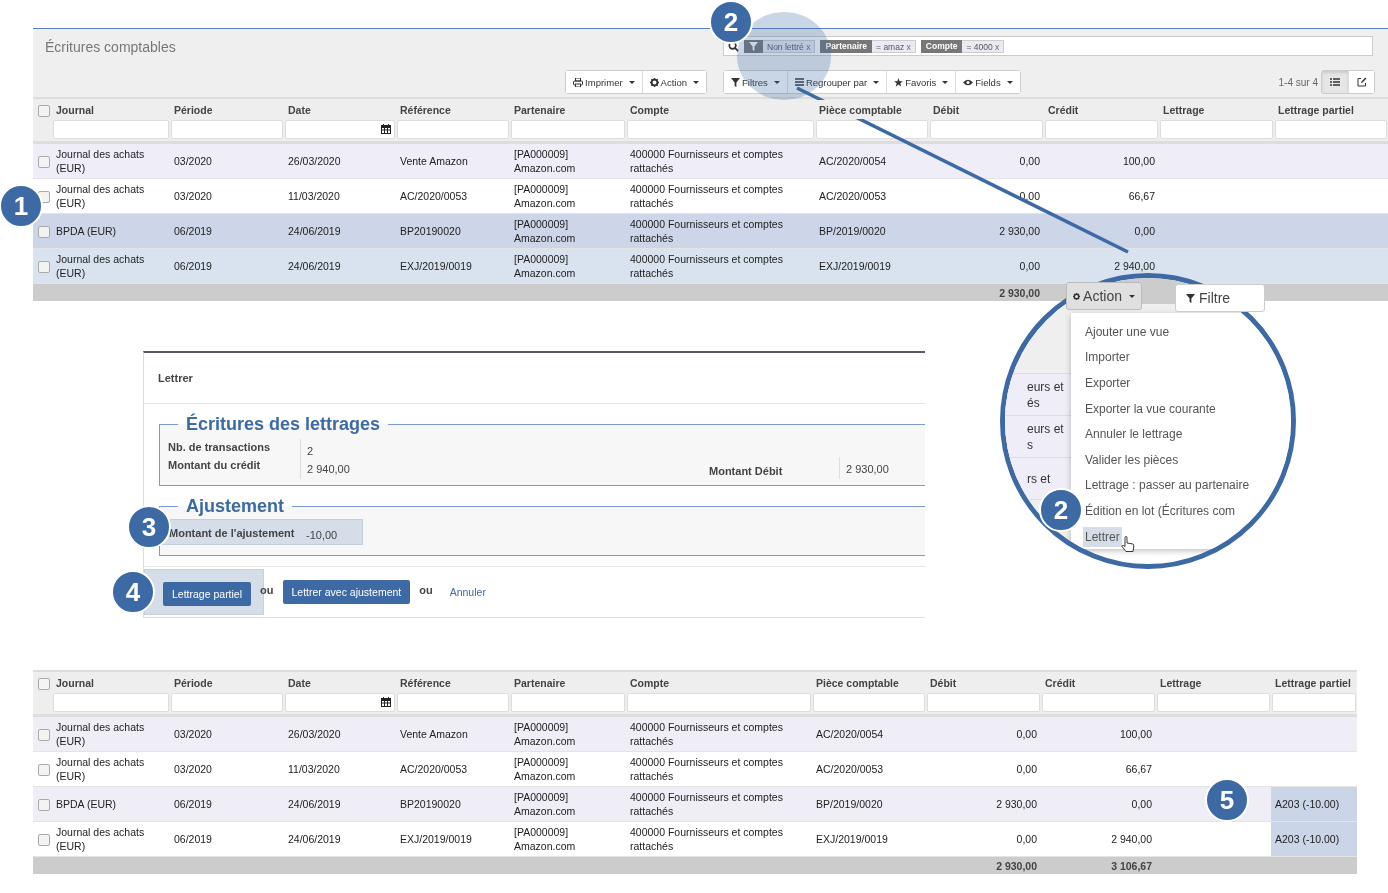 The width and height of the screenshot is (1388, 893). What do you see at coordinates (346, 592) in the screenshot?
I see `reconcile-button: Lettrer avec ajustement` at bounding box center [346, 592].